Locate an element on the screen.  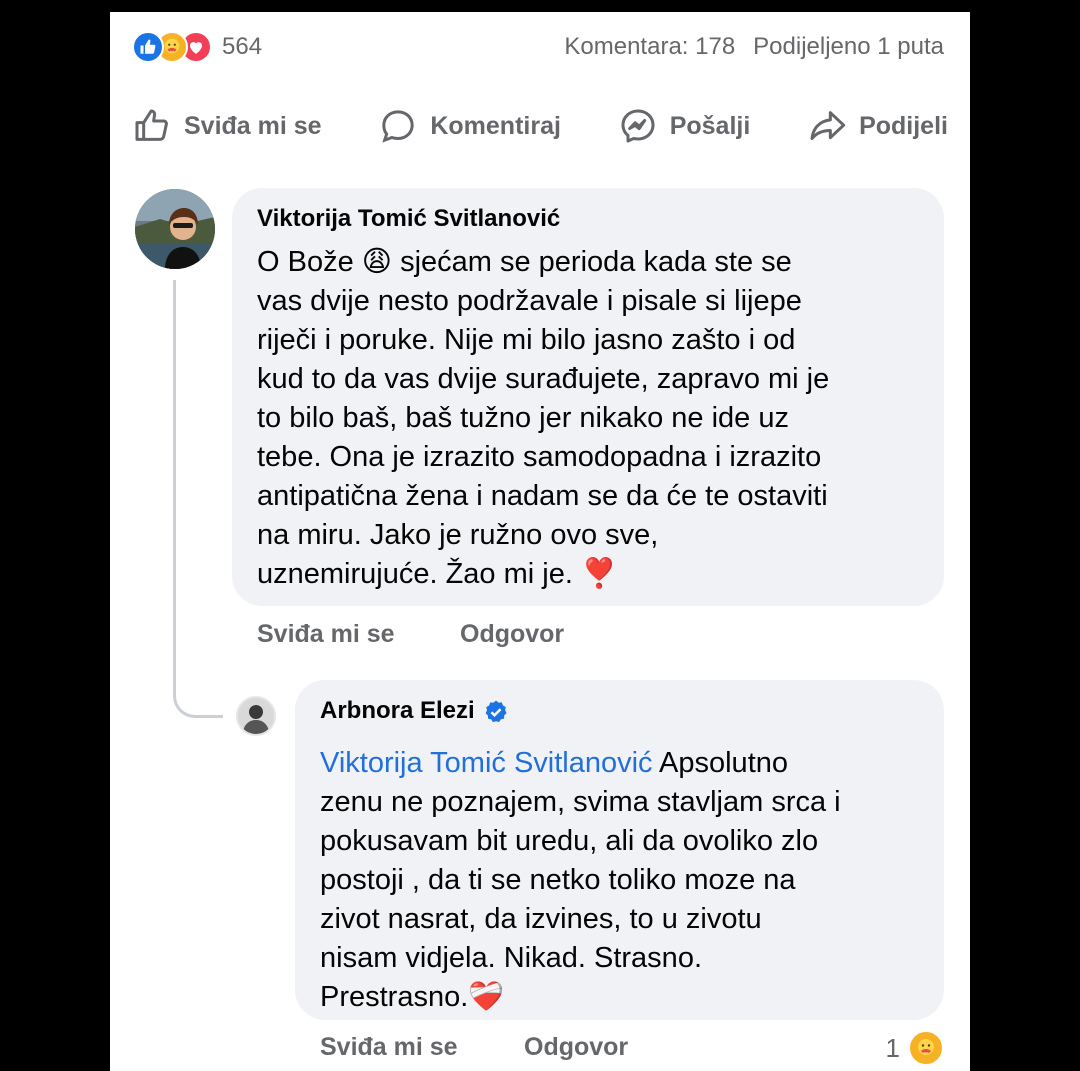
heart-exclamation-emoji: ❣️ is located at coordinates (599, 574).